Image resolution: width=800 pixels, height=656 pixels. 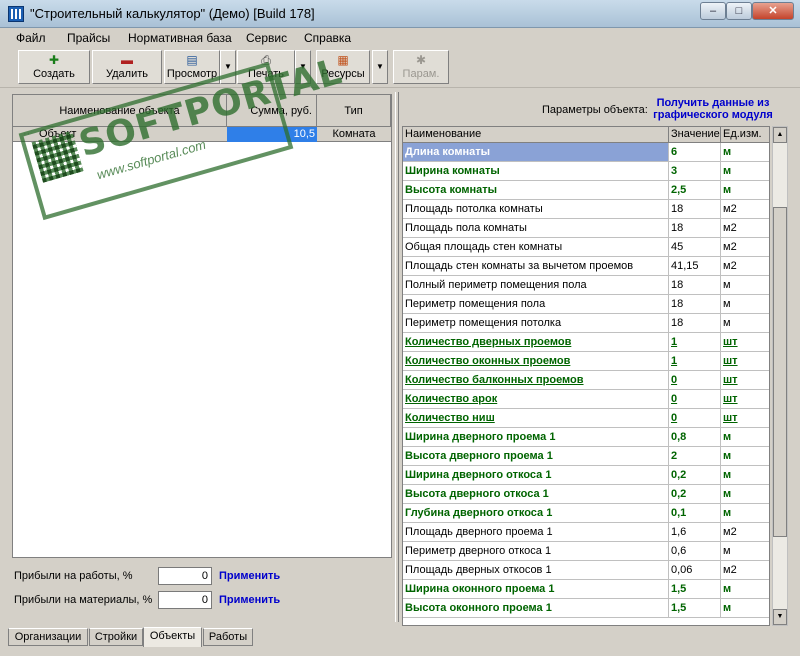 I want to click on tab-works: Работы, so click(x=228, y=637).